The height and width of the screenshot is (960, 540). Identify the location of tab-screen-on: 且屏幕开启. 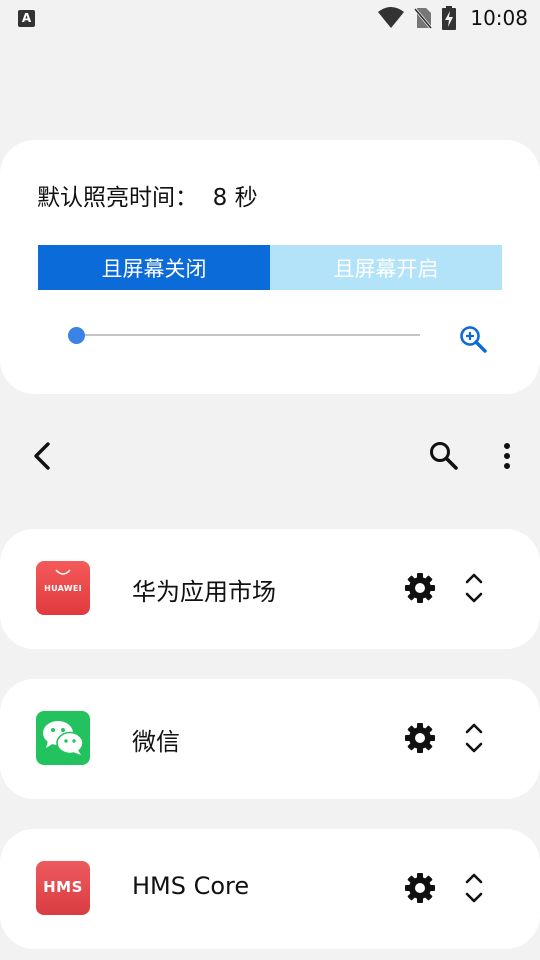
(386, 267).